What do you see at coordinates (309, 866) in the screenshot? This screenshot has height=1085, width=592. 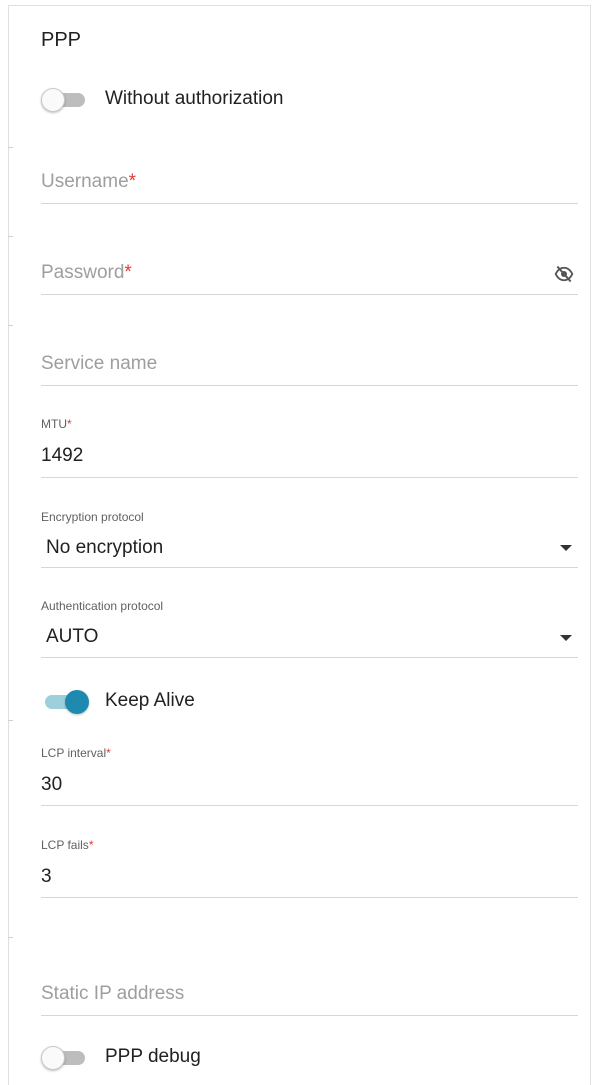 I see `lcp-fails-field: LCP fails* 3` at bounding box center [309, 866].